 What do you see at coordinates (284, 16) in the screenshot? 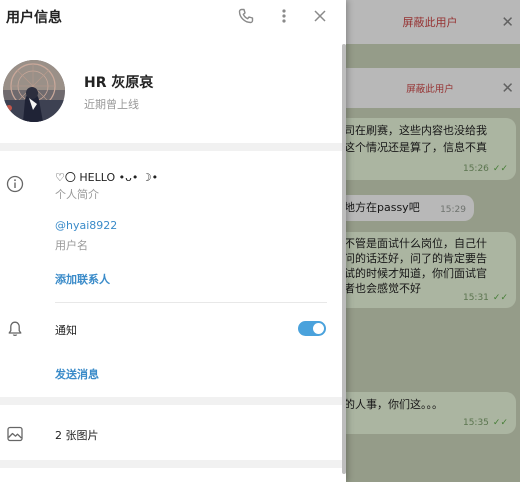
I see `more-vertical-icon` at bounding box center [284, 16].